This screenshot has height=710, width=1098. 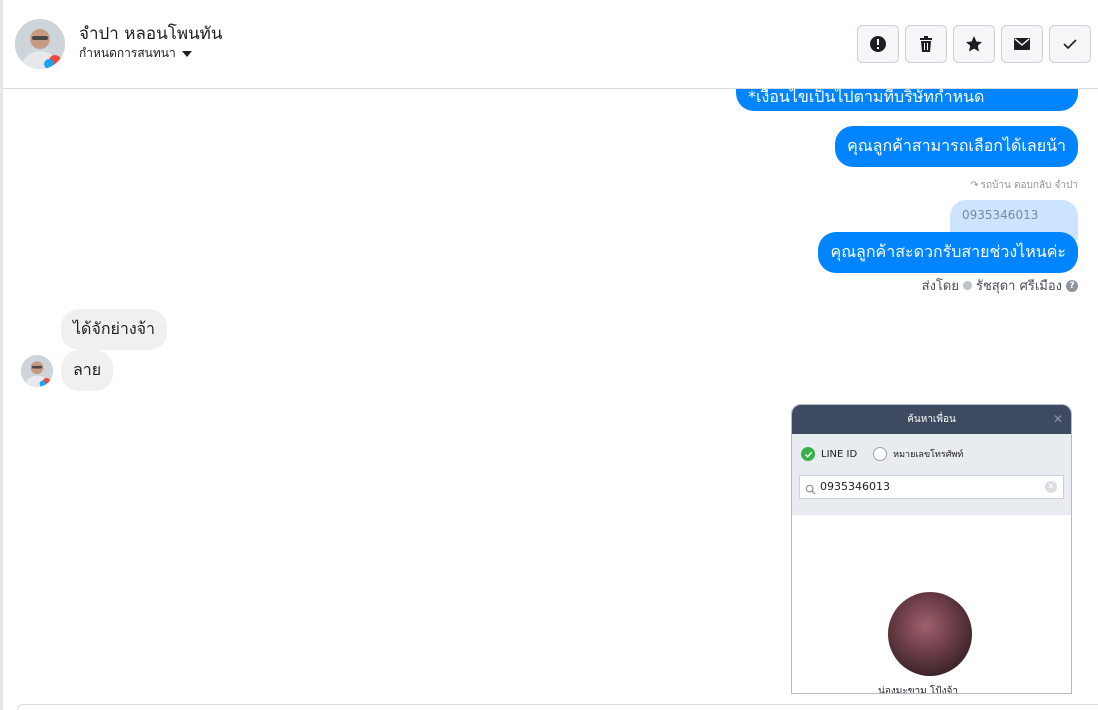 I want to click on check-circle-icon, so click(x=808, y=454).